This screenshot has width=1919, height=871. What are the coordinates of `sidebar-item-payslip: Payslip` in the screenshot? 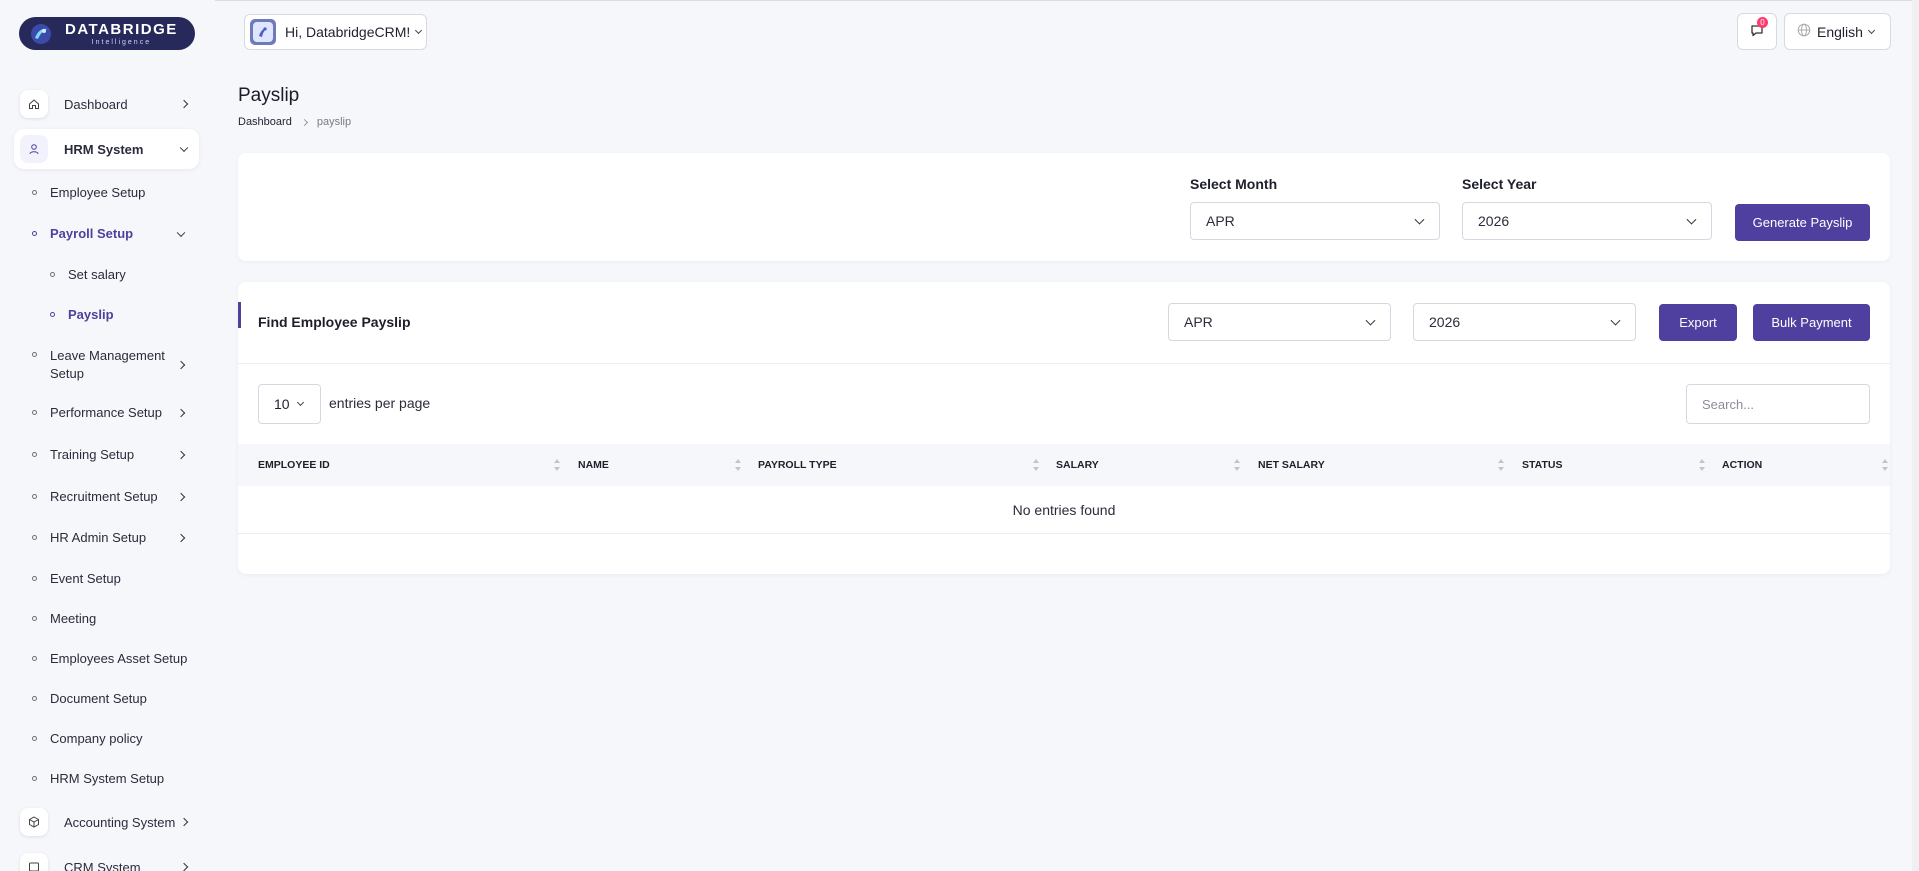 It's located at (130, 314).